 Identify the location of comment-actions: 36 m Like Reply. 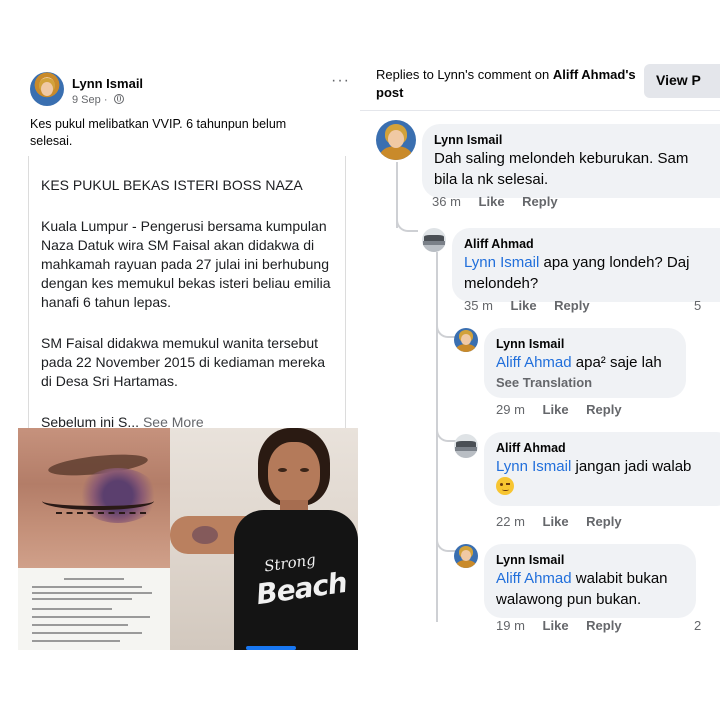
(502, 201).